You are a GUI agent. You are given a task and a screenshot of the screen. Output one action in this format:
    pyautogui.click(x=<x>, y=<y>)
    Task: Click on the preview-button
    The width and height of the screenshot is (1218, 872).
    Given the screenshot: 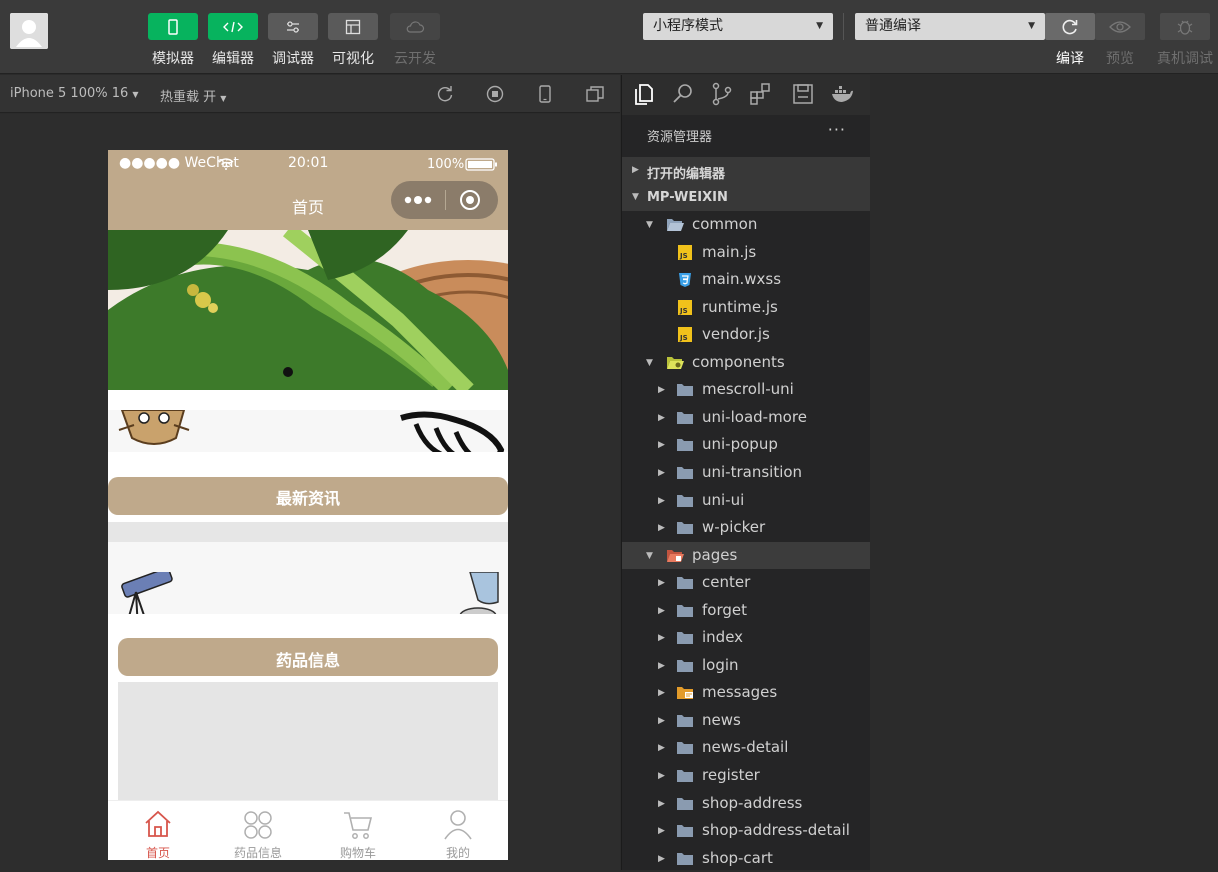 What is the action you would take?
    pyautogui.click(x=1120, y=26)
    